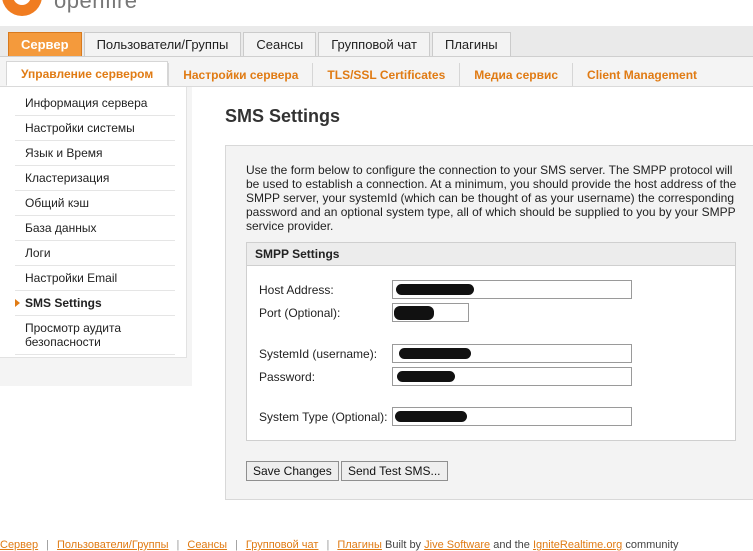 This screenshot has width=753, height=551. What do you see at coordinates (282, 545) in the screenshot?
I see `footer-link-group-chat: Групповой чат` at bounding box center [282, 545].